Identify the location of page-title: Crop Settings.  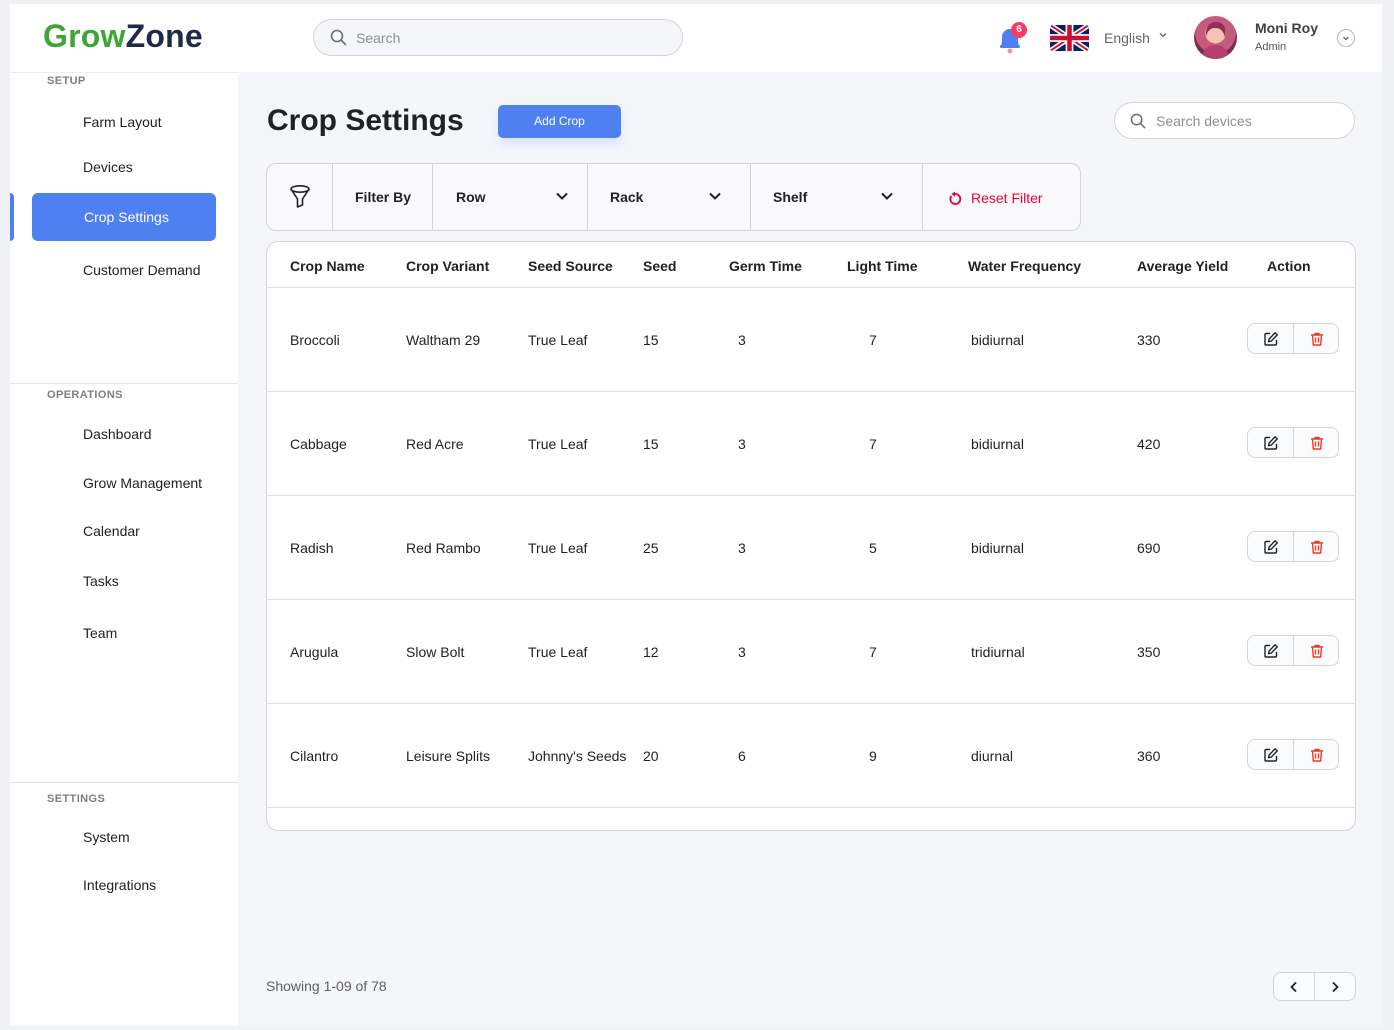
(365, 120).